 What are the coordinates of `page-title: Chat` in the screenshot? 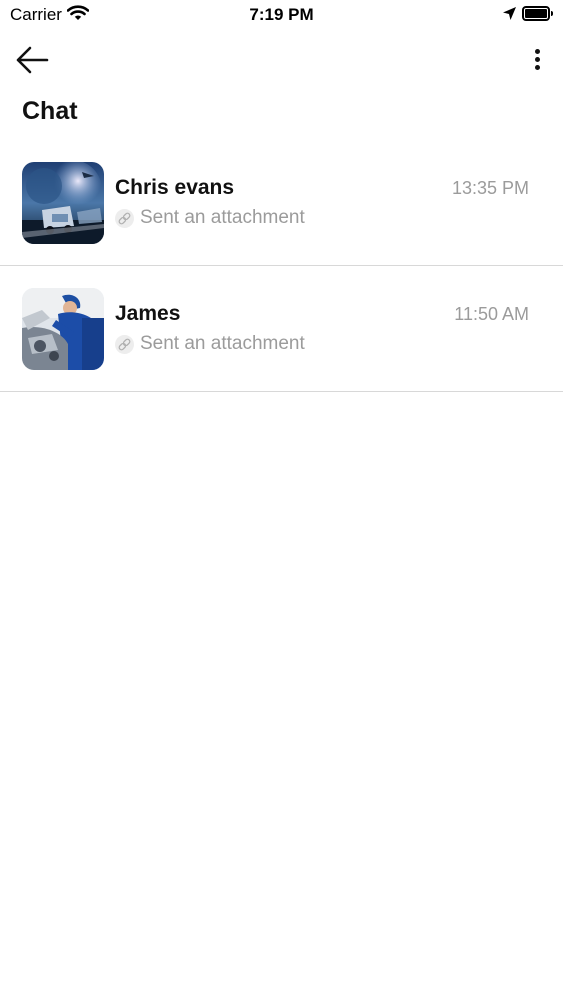 It's located at (50, 111).